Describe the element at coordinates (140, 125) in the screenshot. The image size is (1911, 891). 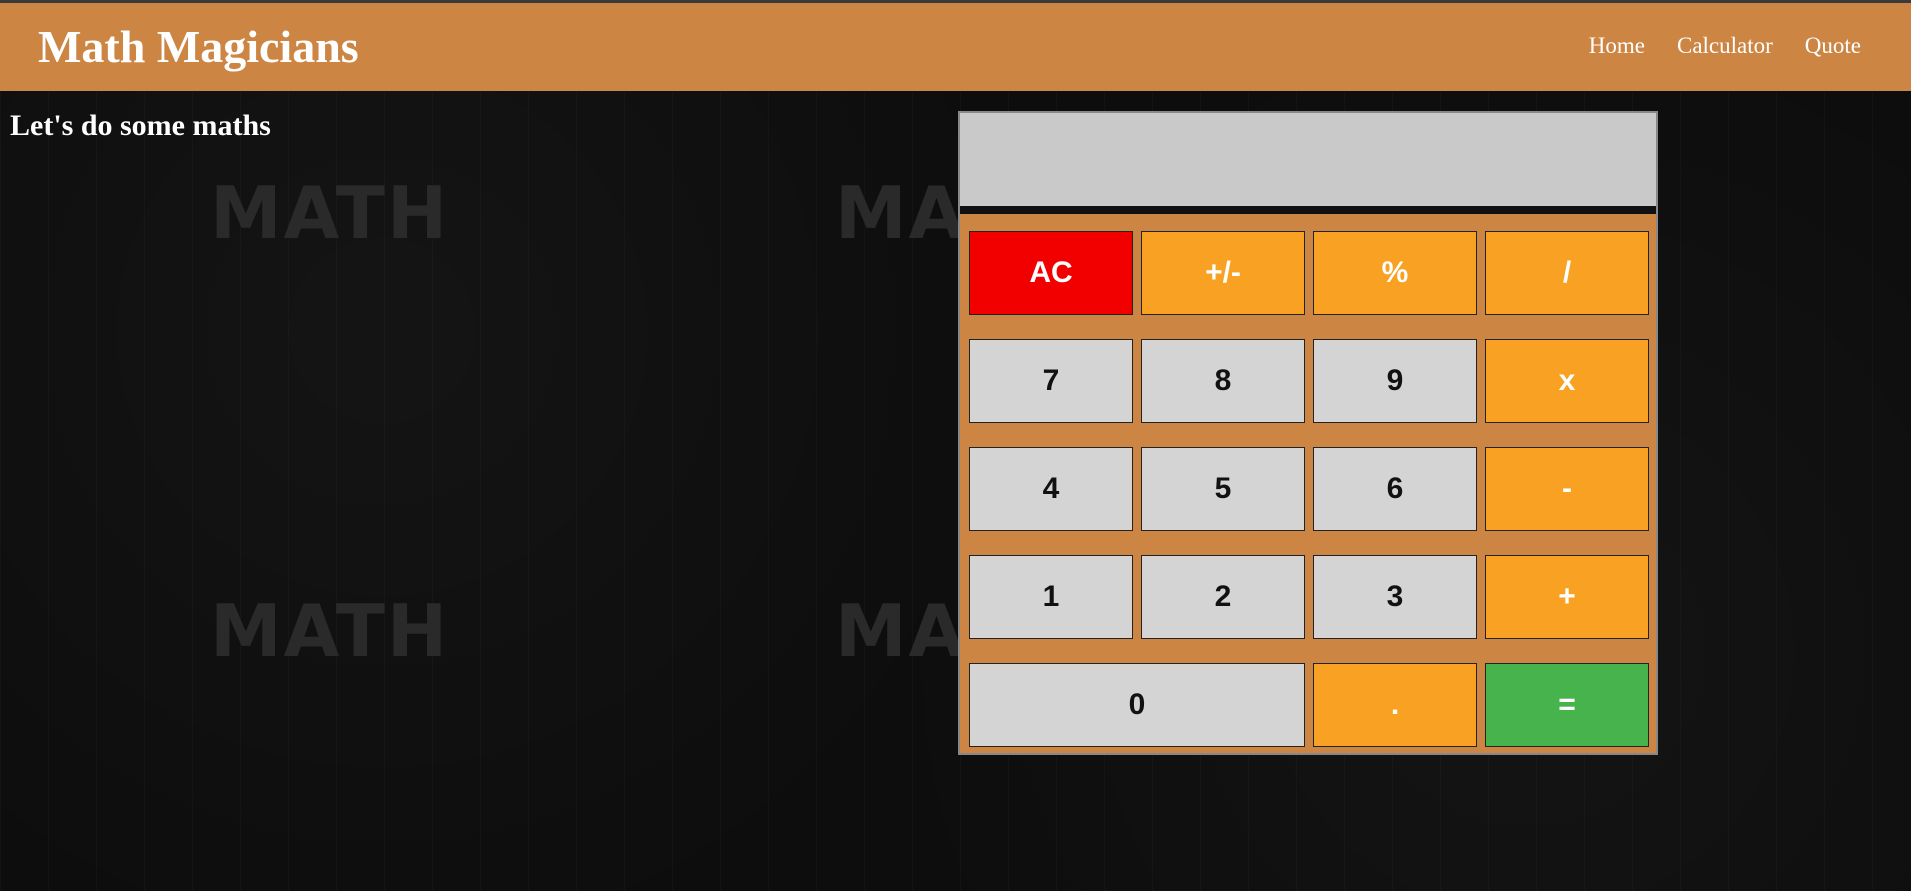
I see `page-heading: Let's do some maths` at that location.